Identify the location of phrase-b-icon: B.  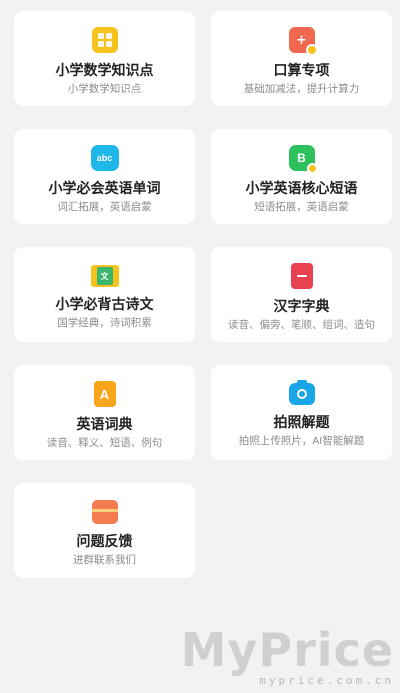
(303, 159).